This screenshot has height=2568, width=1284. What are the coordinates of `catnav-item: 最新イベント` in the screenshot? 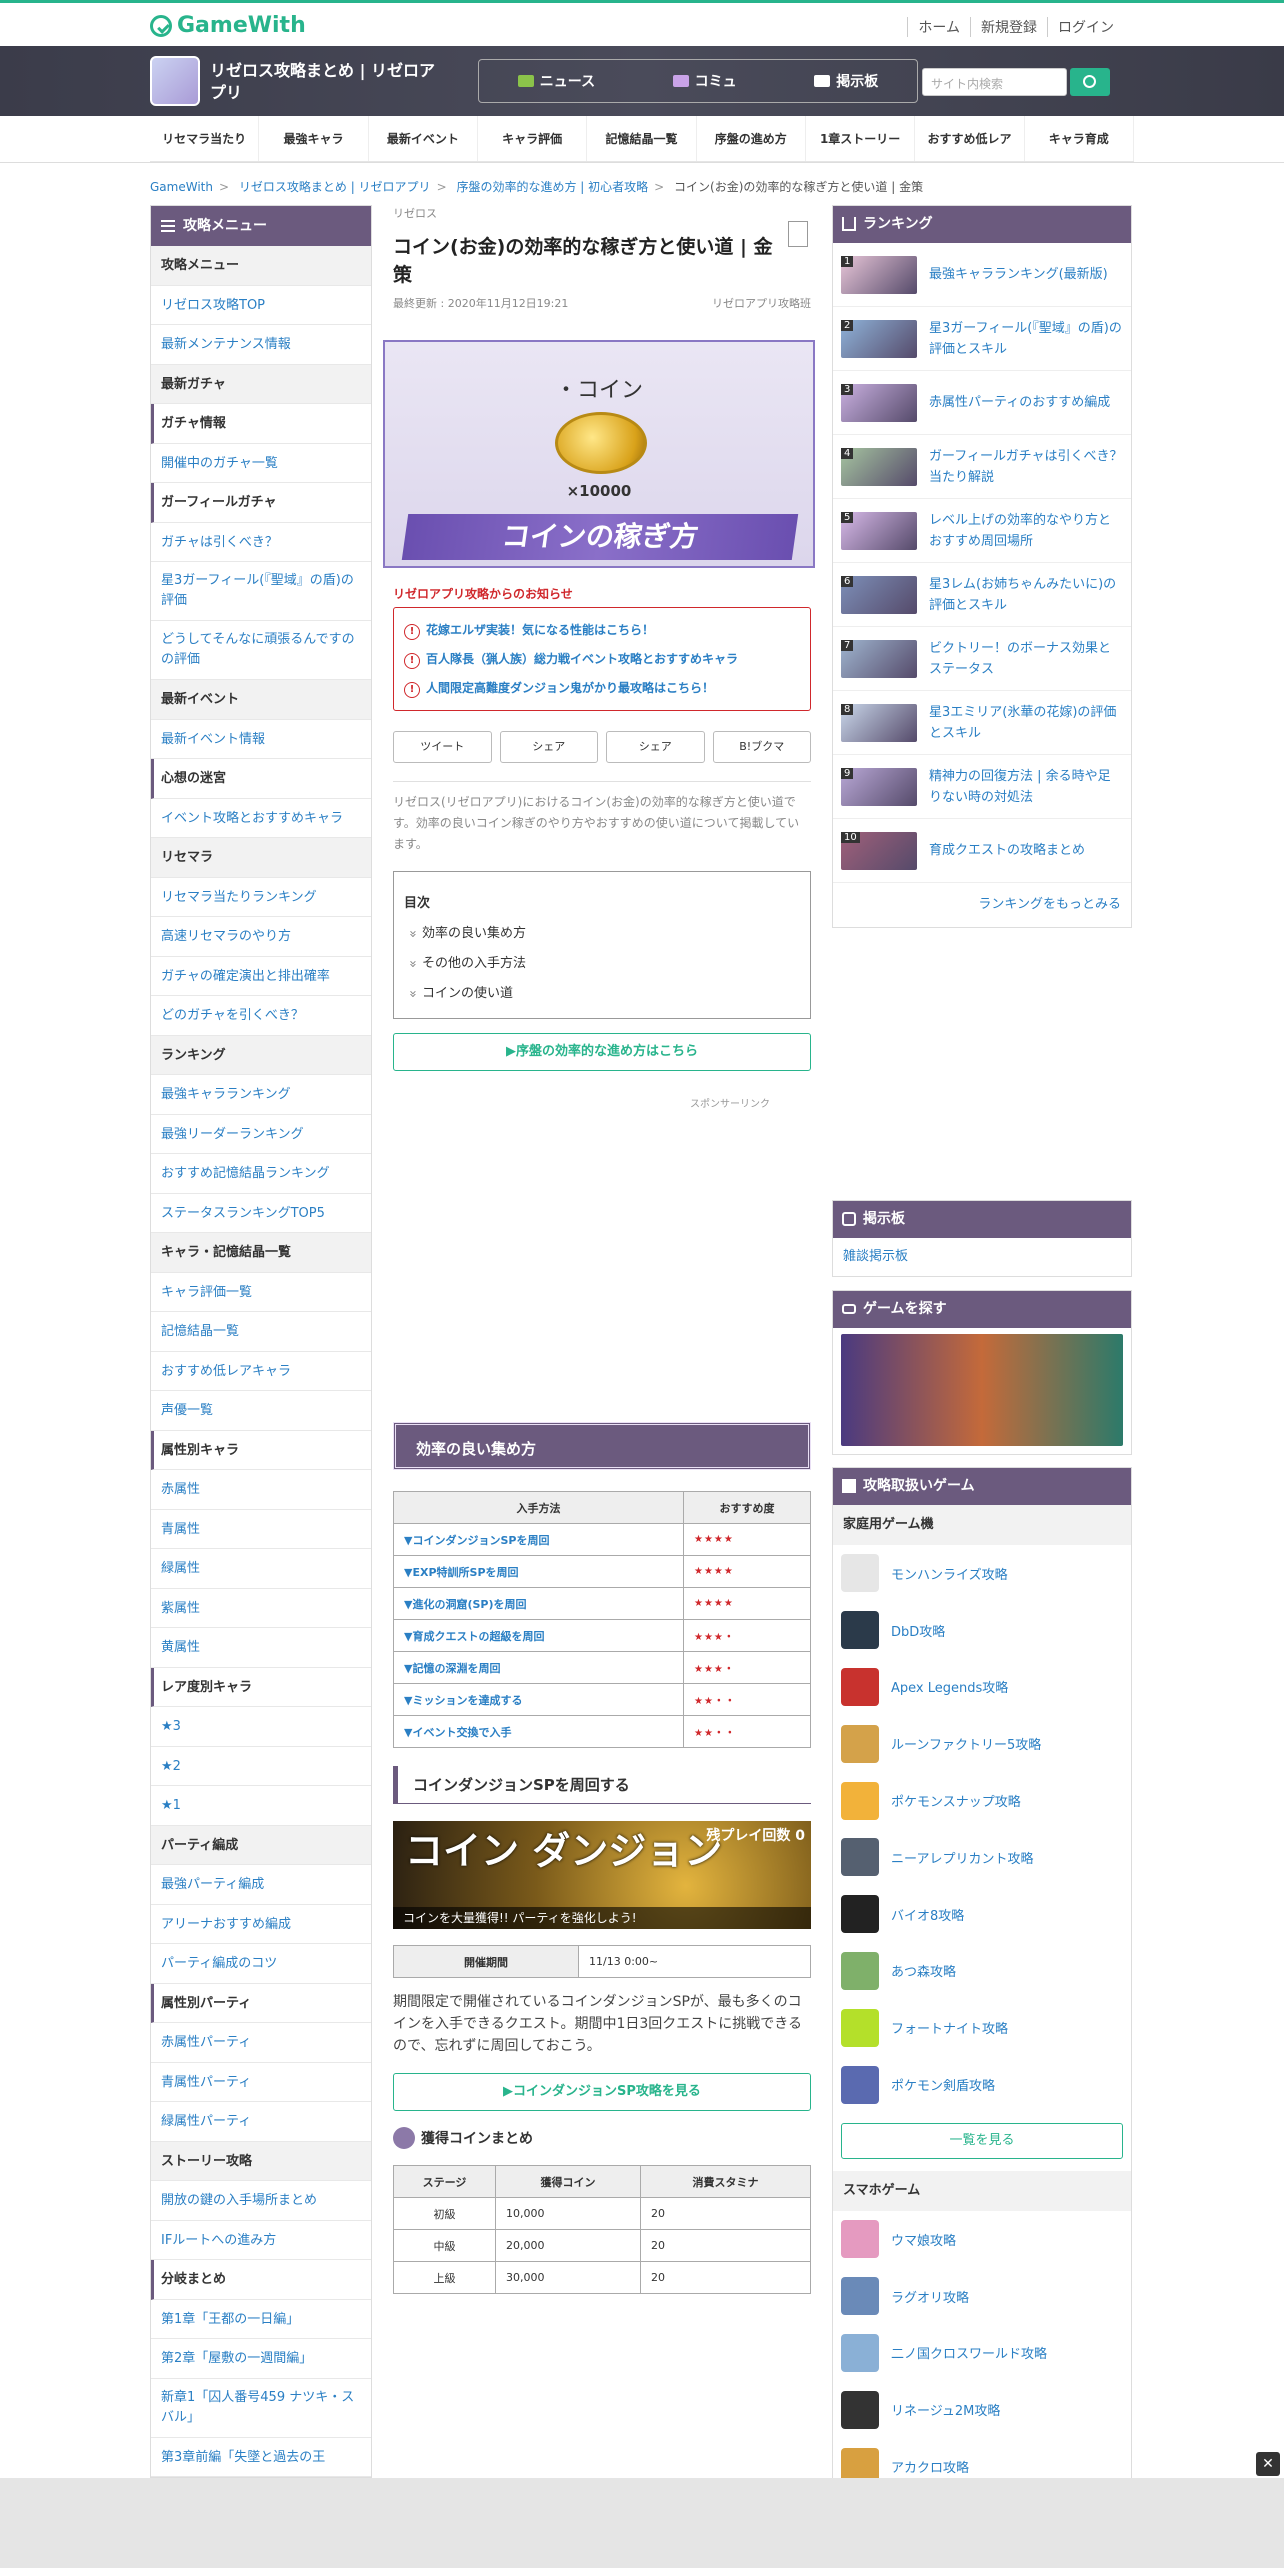 It's located at (423, 138).